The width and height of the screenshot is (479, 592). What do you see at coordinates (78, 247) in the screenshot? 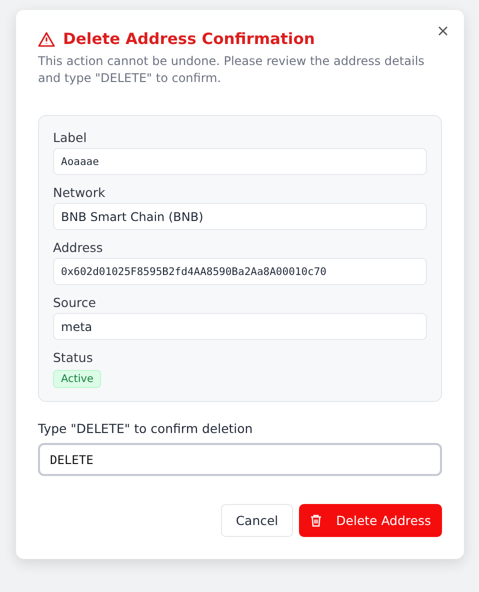
I see `field-label: Address` at bounding box center [78, 247].